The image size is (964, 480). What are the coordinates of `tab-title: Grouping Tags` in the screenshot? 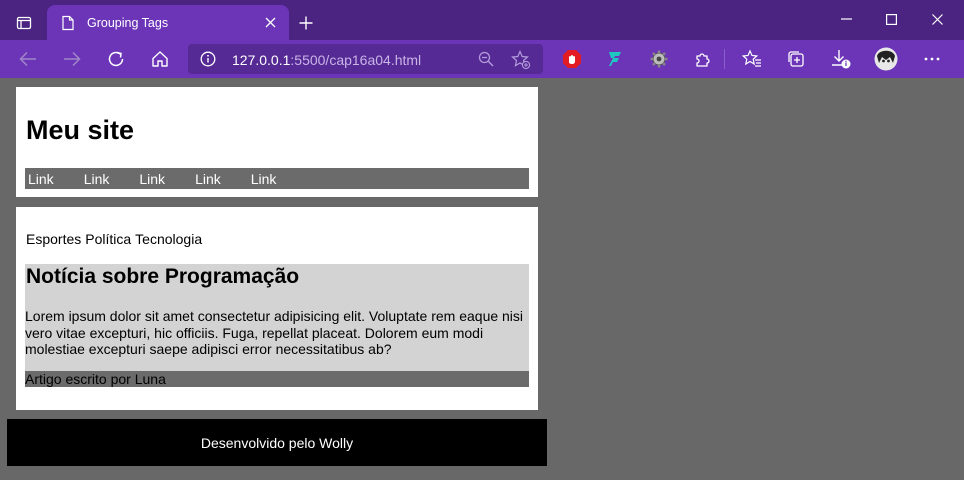 It's located at (128, 22).